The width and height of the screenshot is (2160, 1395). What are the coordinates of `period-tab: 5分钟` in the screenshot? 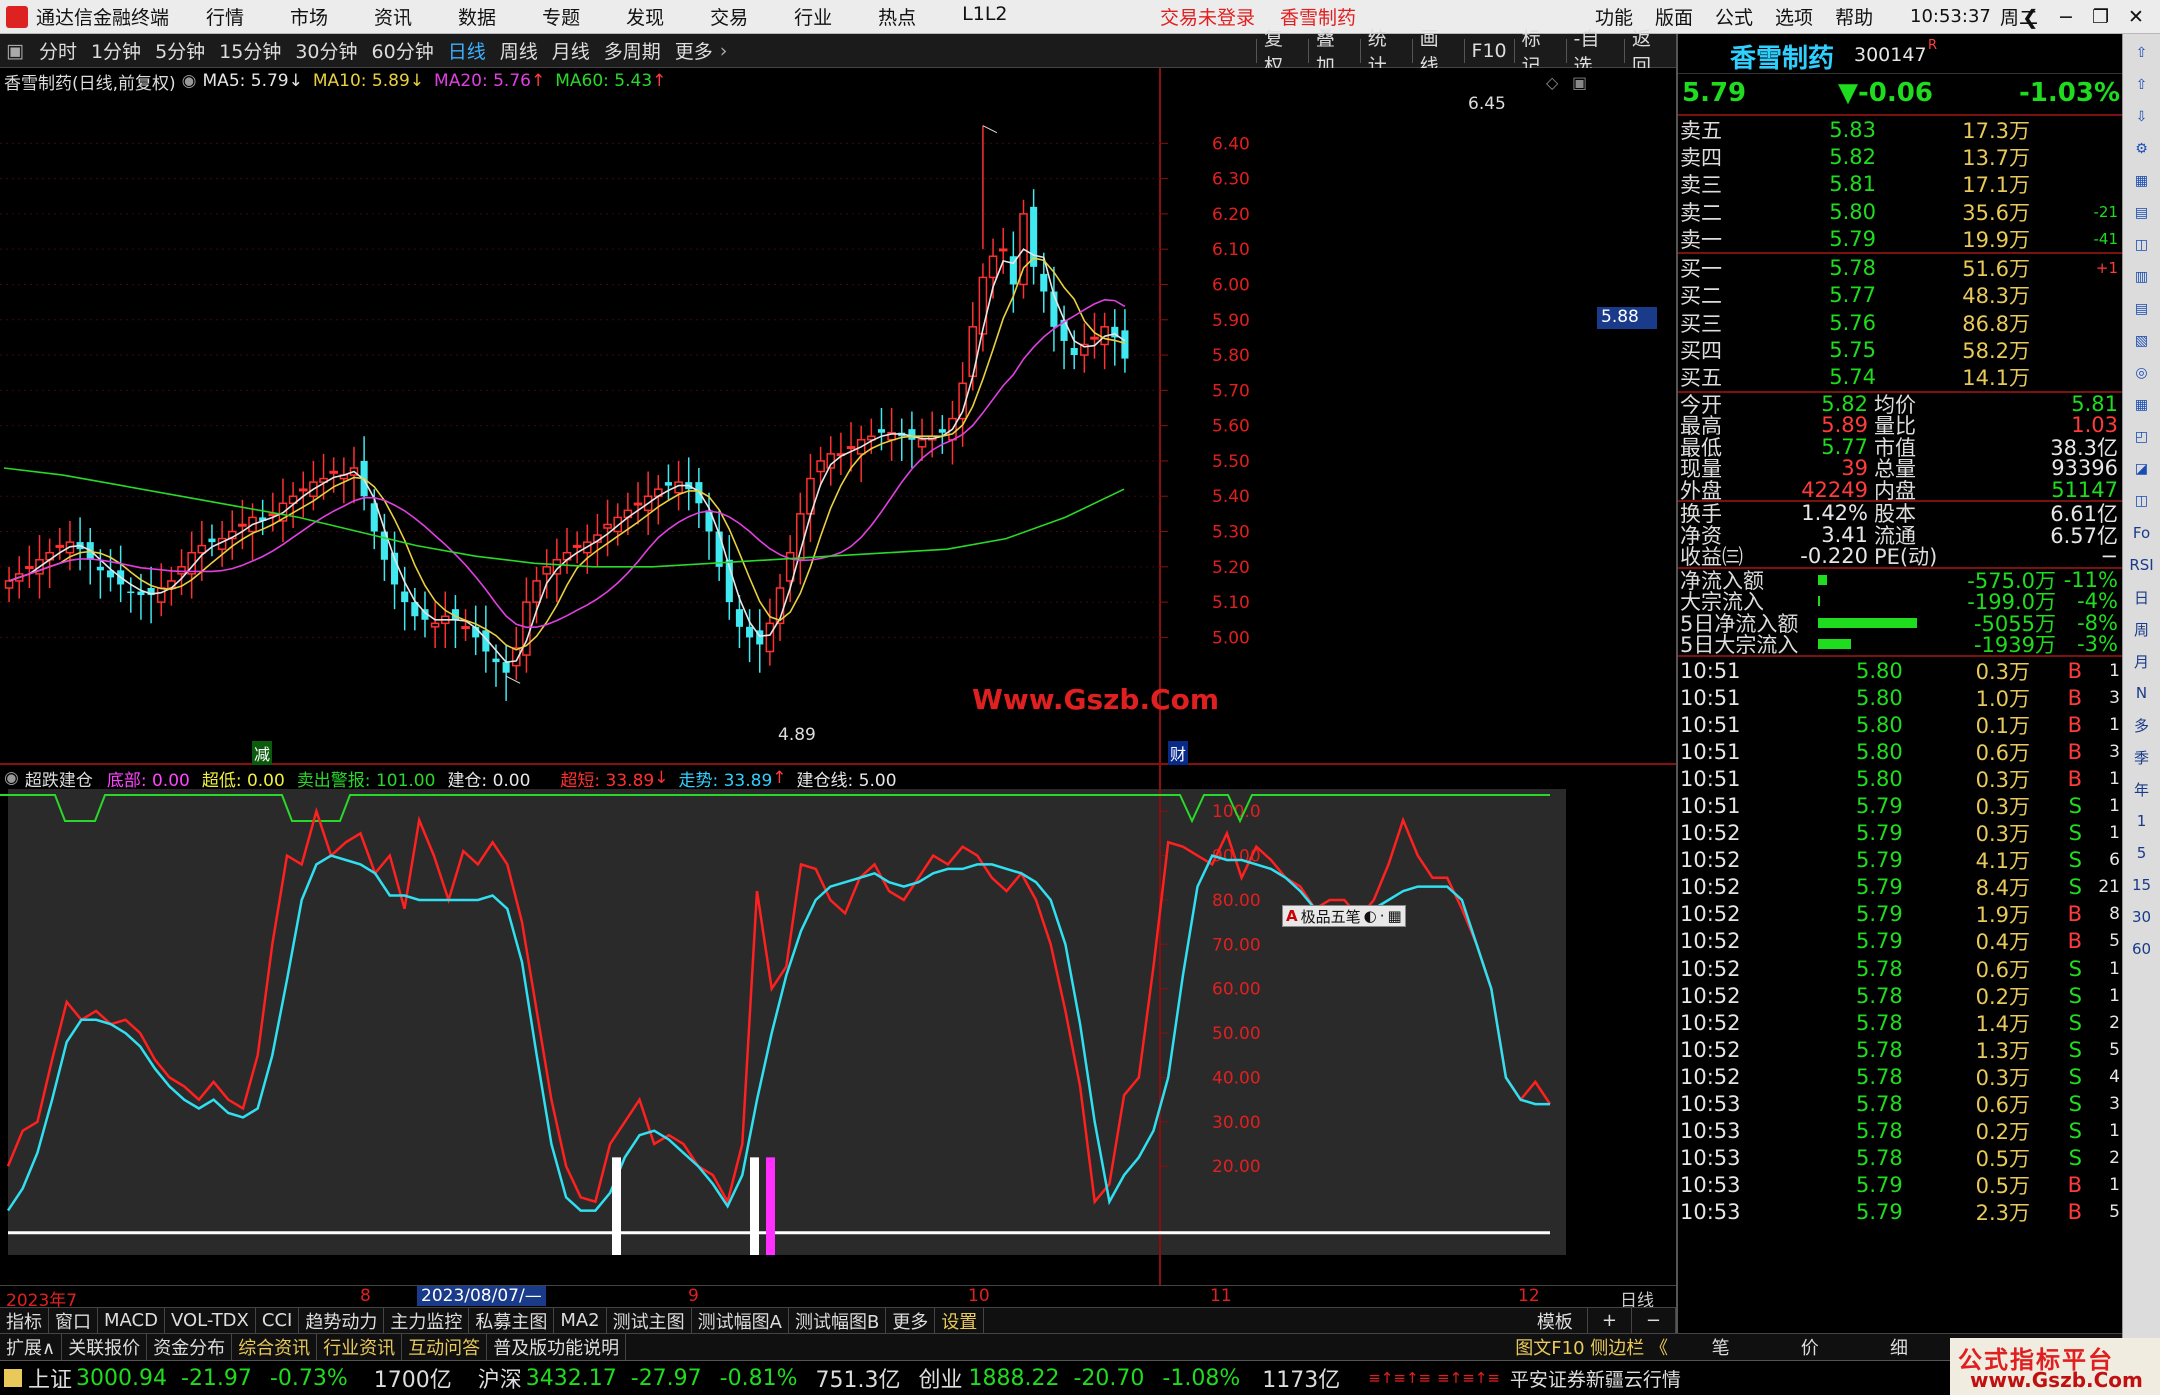 It's located at (180, 50).